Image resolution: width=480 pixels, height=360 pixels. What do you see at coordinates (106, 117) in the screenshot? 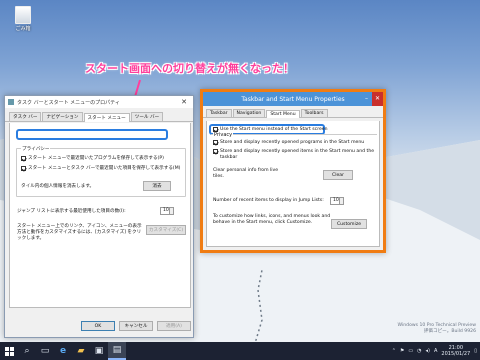
I see `tab-start-menu: スタート メニュー` at bounding box center [106, 117].